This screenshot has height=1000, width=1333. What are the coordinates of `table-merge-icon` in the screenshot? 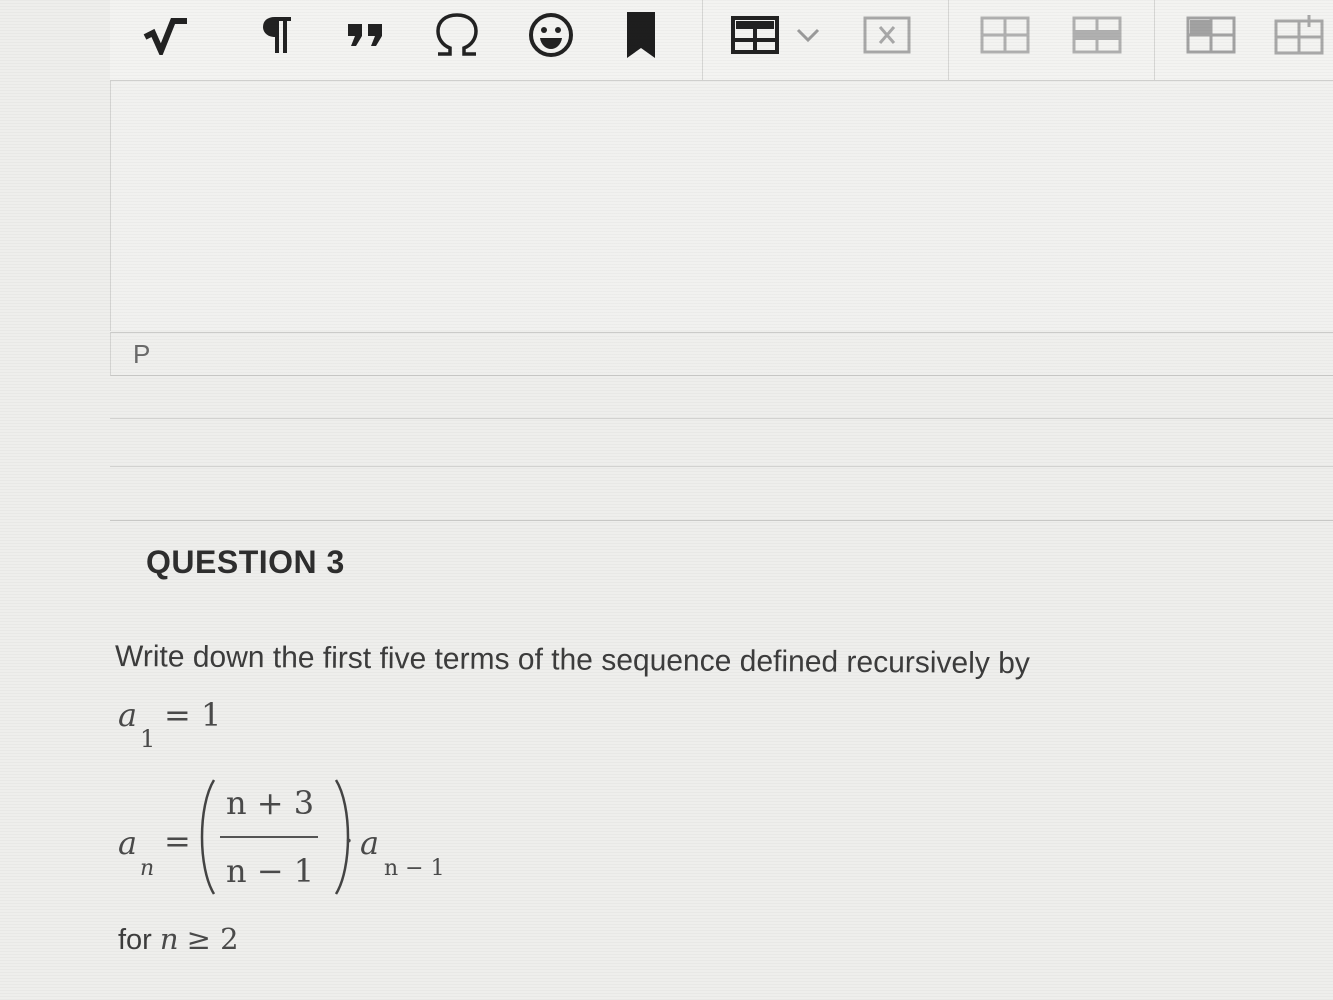 It's located at (1211, 35).